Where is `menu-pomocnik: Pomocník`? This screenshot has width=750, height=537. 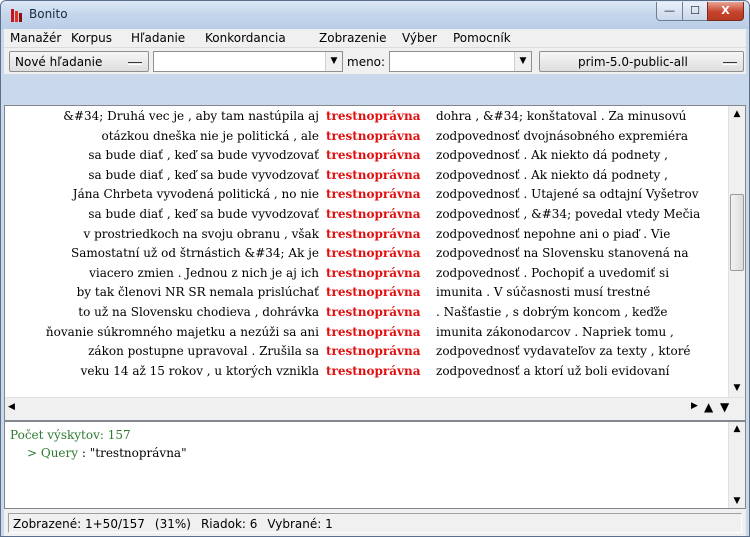 menu-pomocnik: Pomocník is located at coordinates (482, 38).